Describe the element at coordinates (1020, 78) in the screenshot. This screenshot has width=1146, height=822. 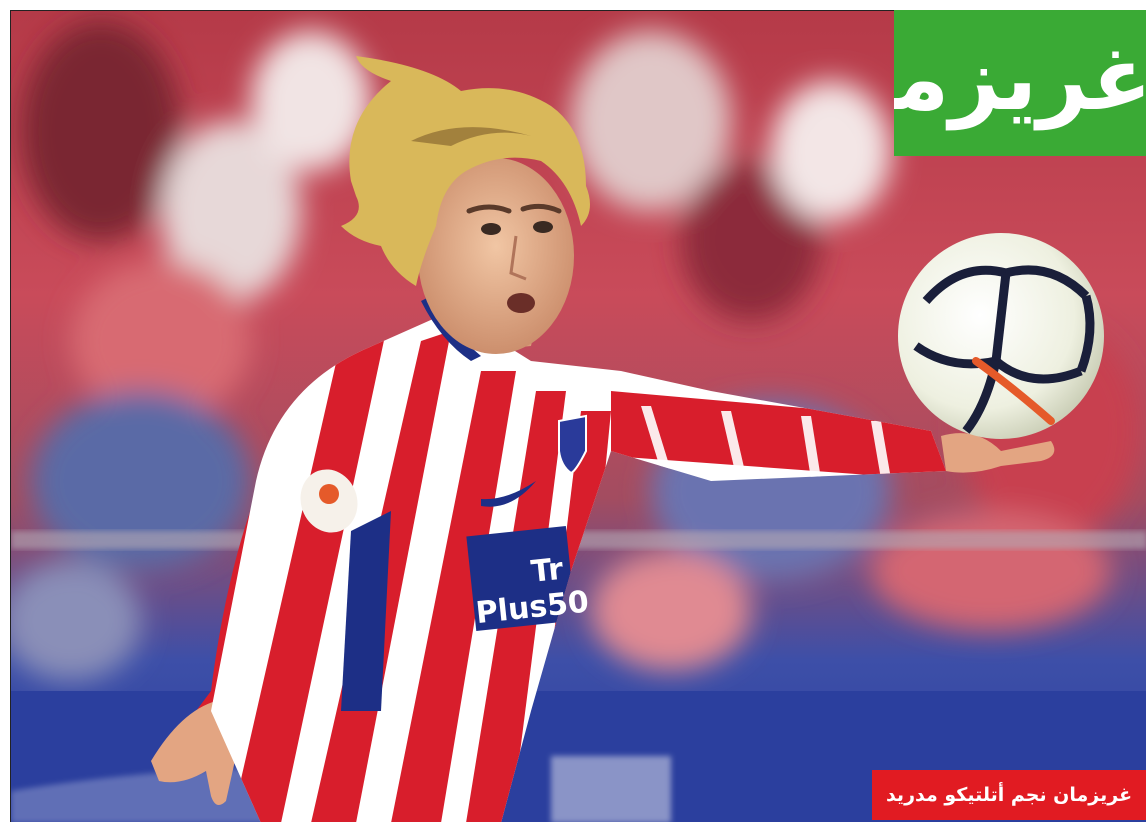
I see `headline-title: غريزمان` at that location.